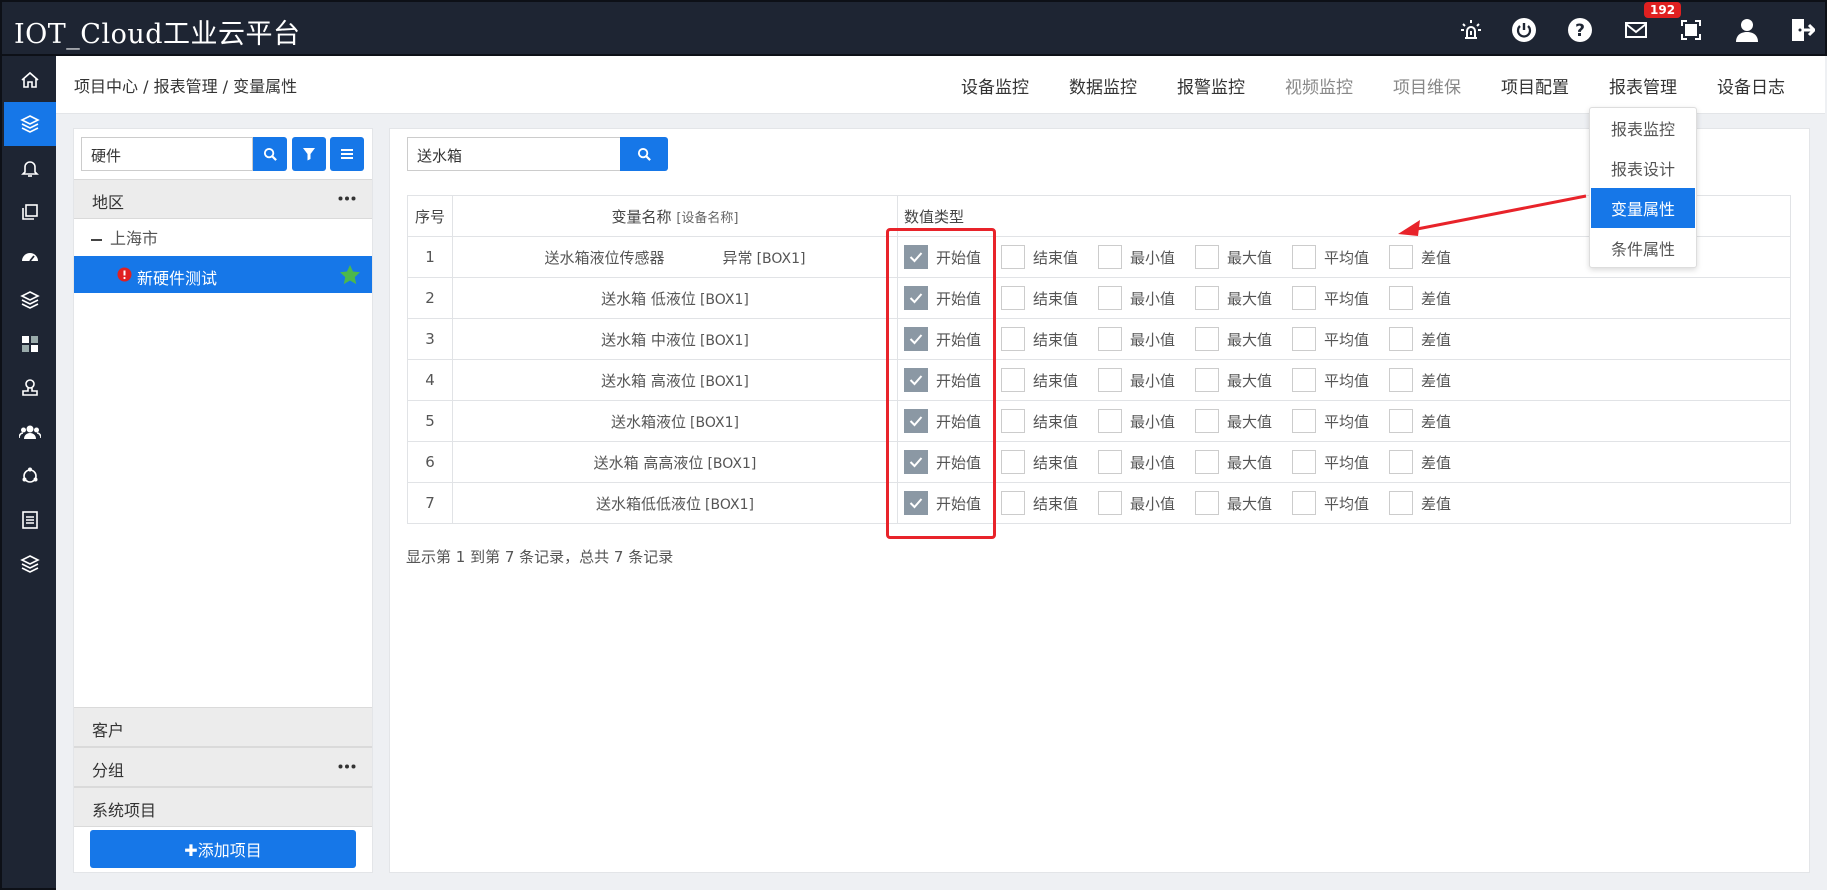  What do you see at coordinates (995, 85) in the screenshot?
I see `menu-device-monitor: 设备监控` at bounding box center [995, 85].